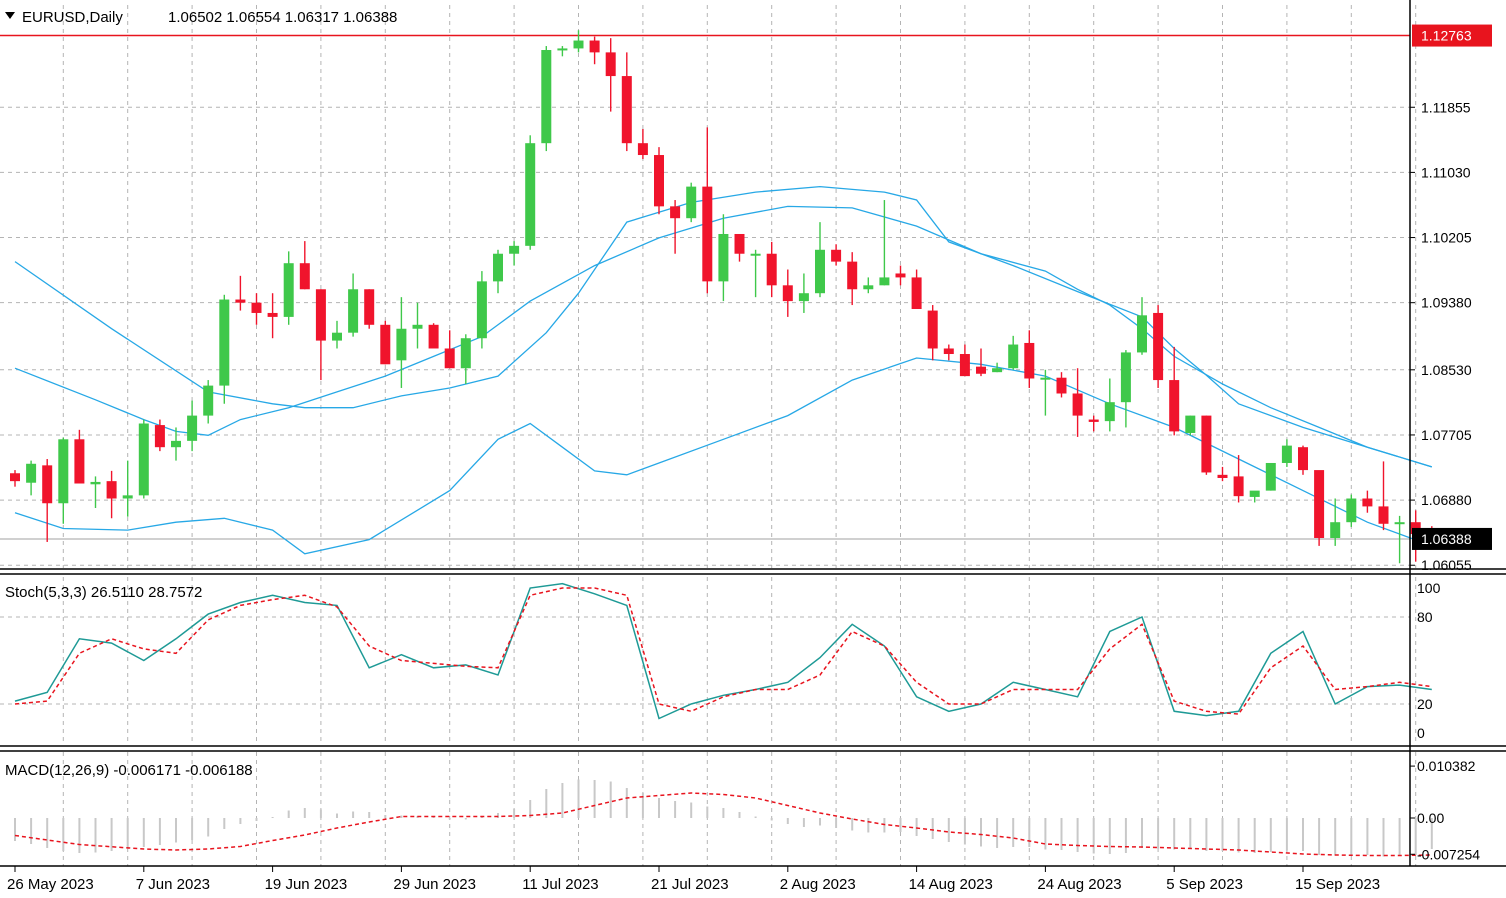 This screenshot has height=898, width=1506. What do you see at coordinates (103, 592) in the screenshot?
I see `stoch-label: Stoch(5,3,3) 26.5110 28.7572` at bounding box center [103, 592].